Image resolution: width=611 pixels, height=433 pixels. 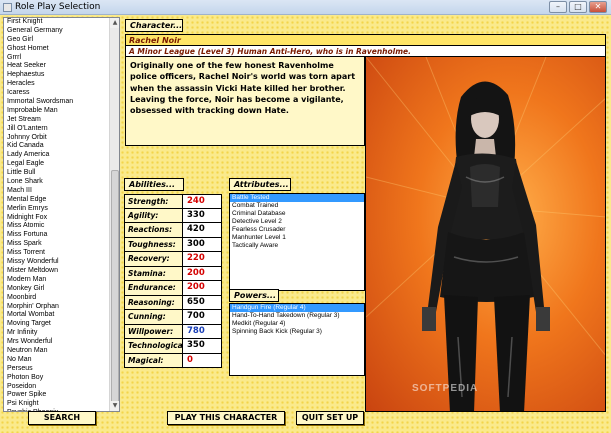 I want to click on watermark: SOFTPEDIA, so click(x=445, y=388).